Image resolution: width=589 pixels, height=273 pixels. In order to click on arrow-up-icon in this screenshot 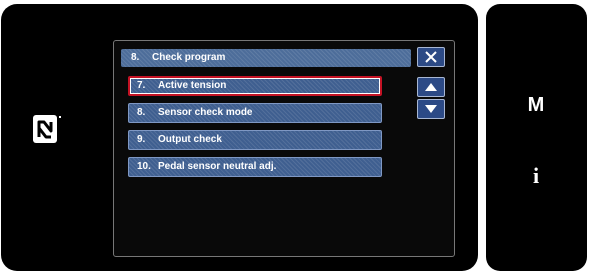, I will do `click(431, 87)`.